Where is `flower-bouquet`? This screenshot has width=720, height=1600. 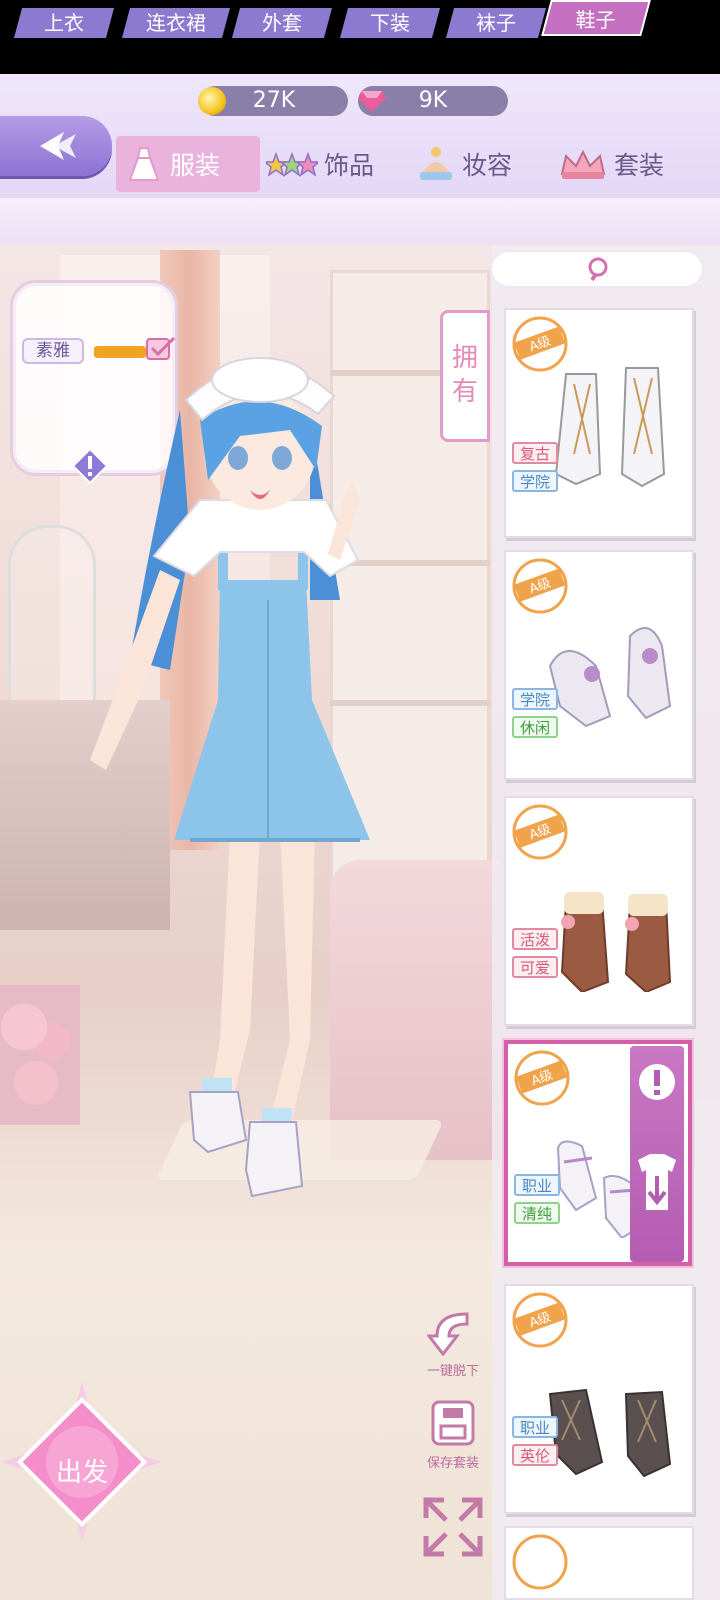
flower-bouquet is located at coordinates (40, 1055).